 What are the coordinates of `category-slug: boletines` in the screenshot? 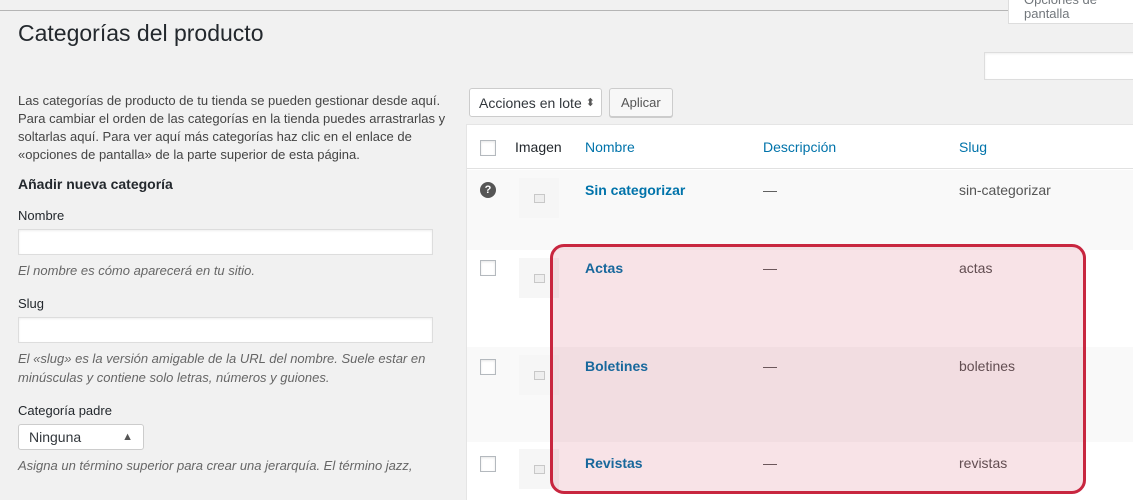 It's located at (987, 366).